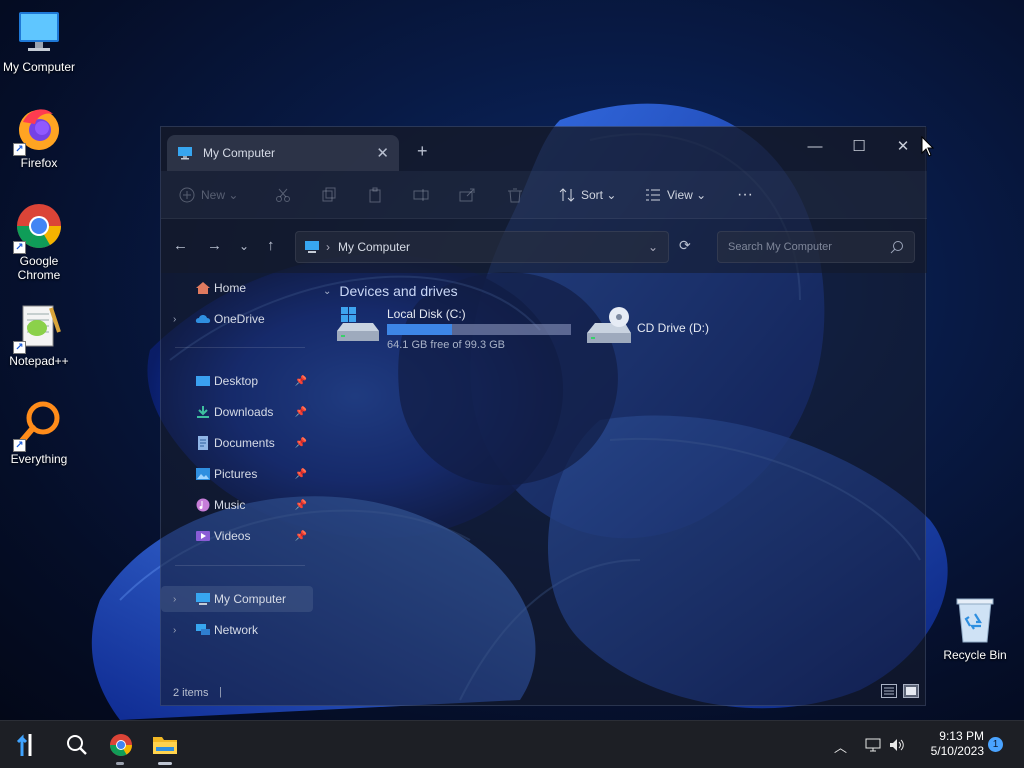 The width and height of the screenshot is (1024, 768). Describe the element at coordinates (653, 247) in the screenshot. I see `address-dropdown-icon: ⌄` at that location.